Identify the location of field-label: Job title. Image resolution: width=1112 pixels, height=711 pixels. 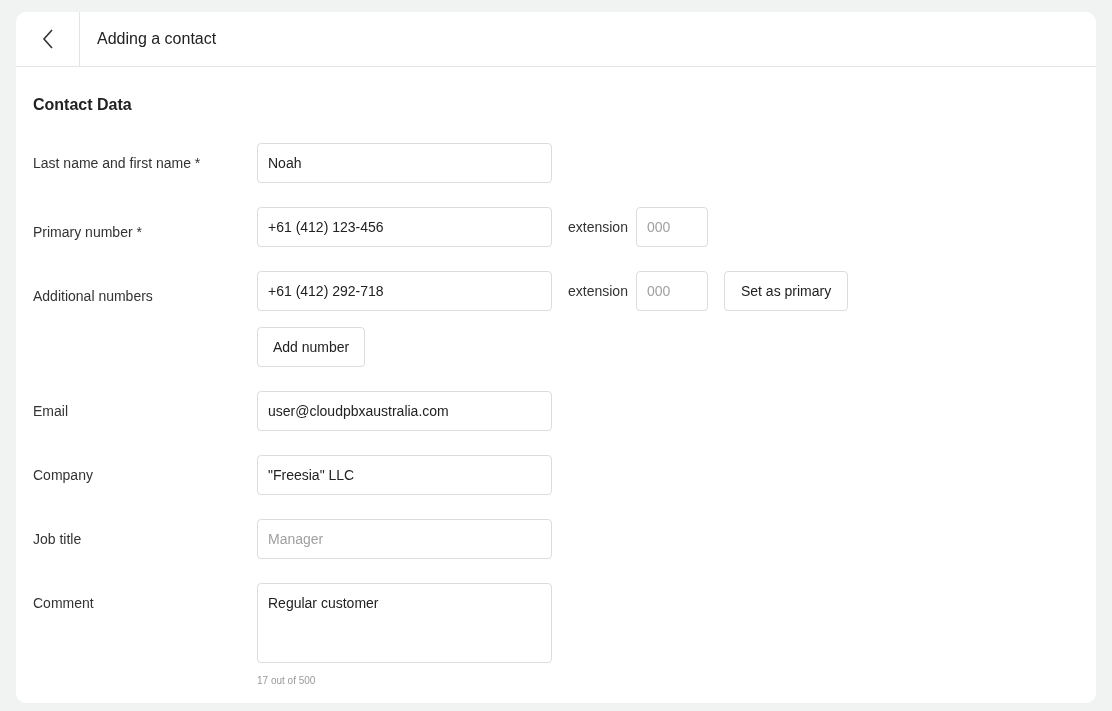
(57, 539).